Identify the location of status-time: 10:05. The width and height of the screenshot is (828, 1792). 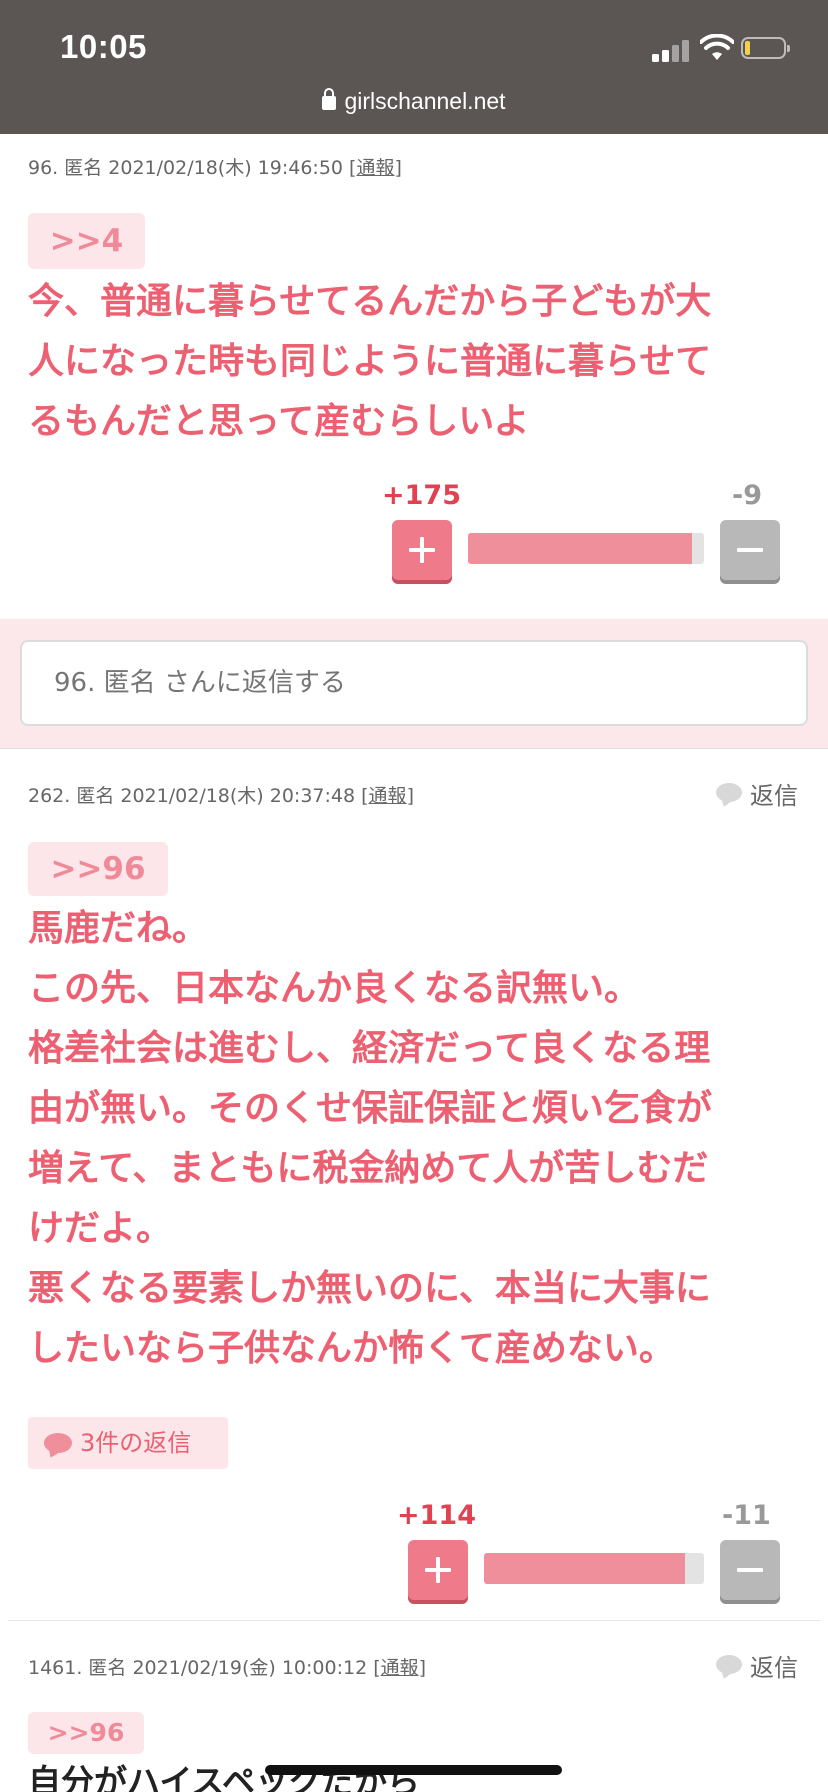
(103, 46).